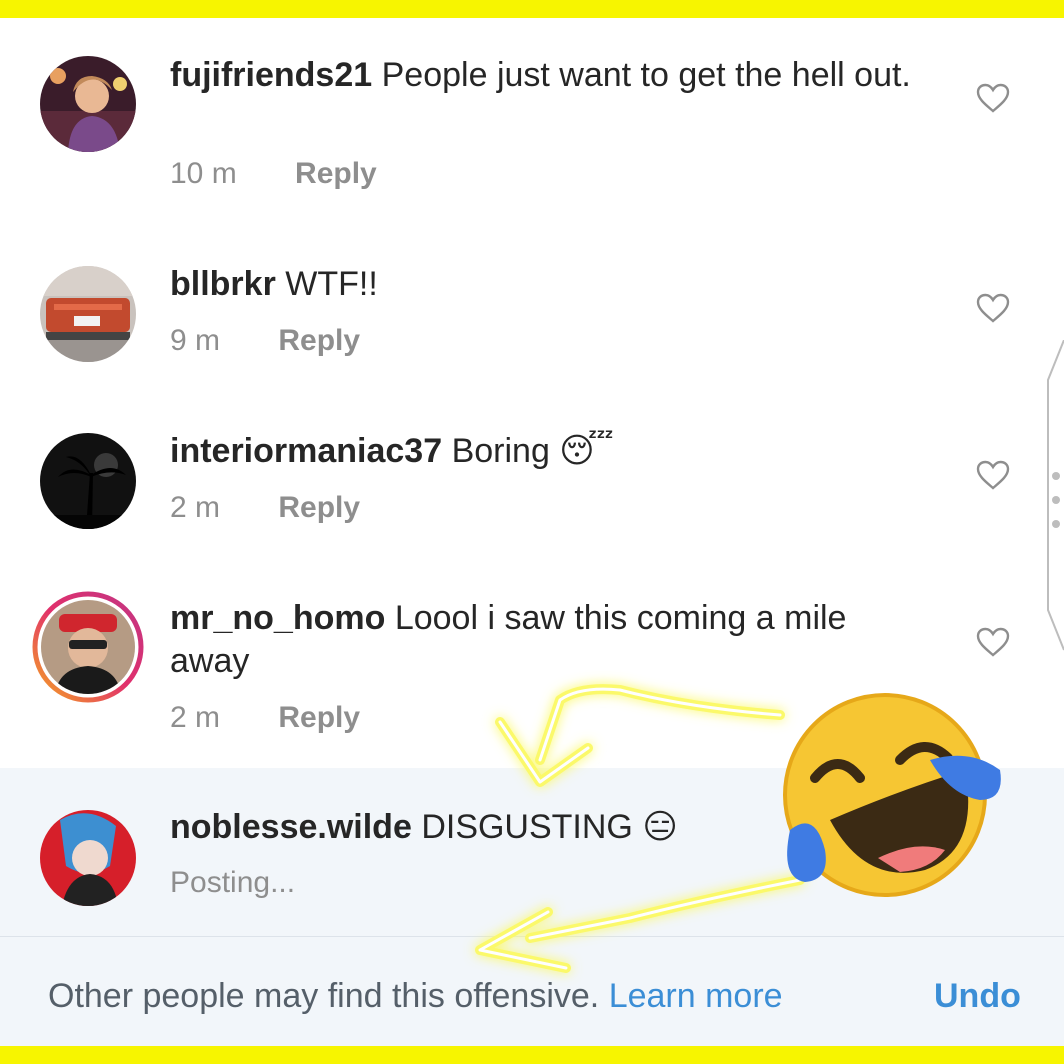 The width and height of the screenshot is (1064, 1064). I want to click on comment-text: interiormaniac37 Boring 😴, so click(550, 451).